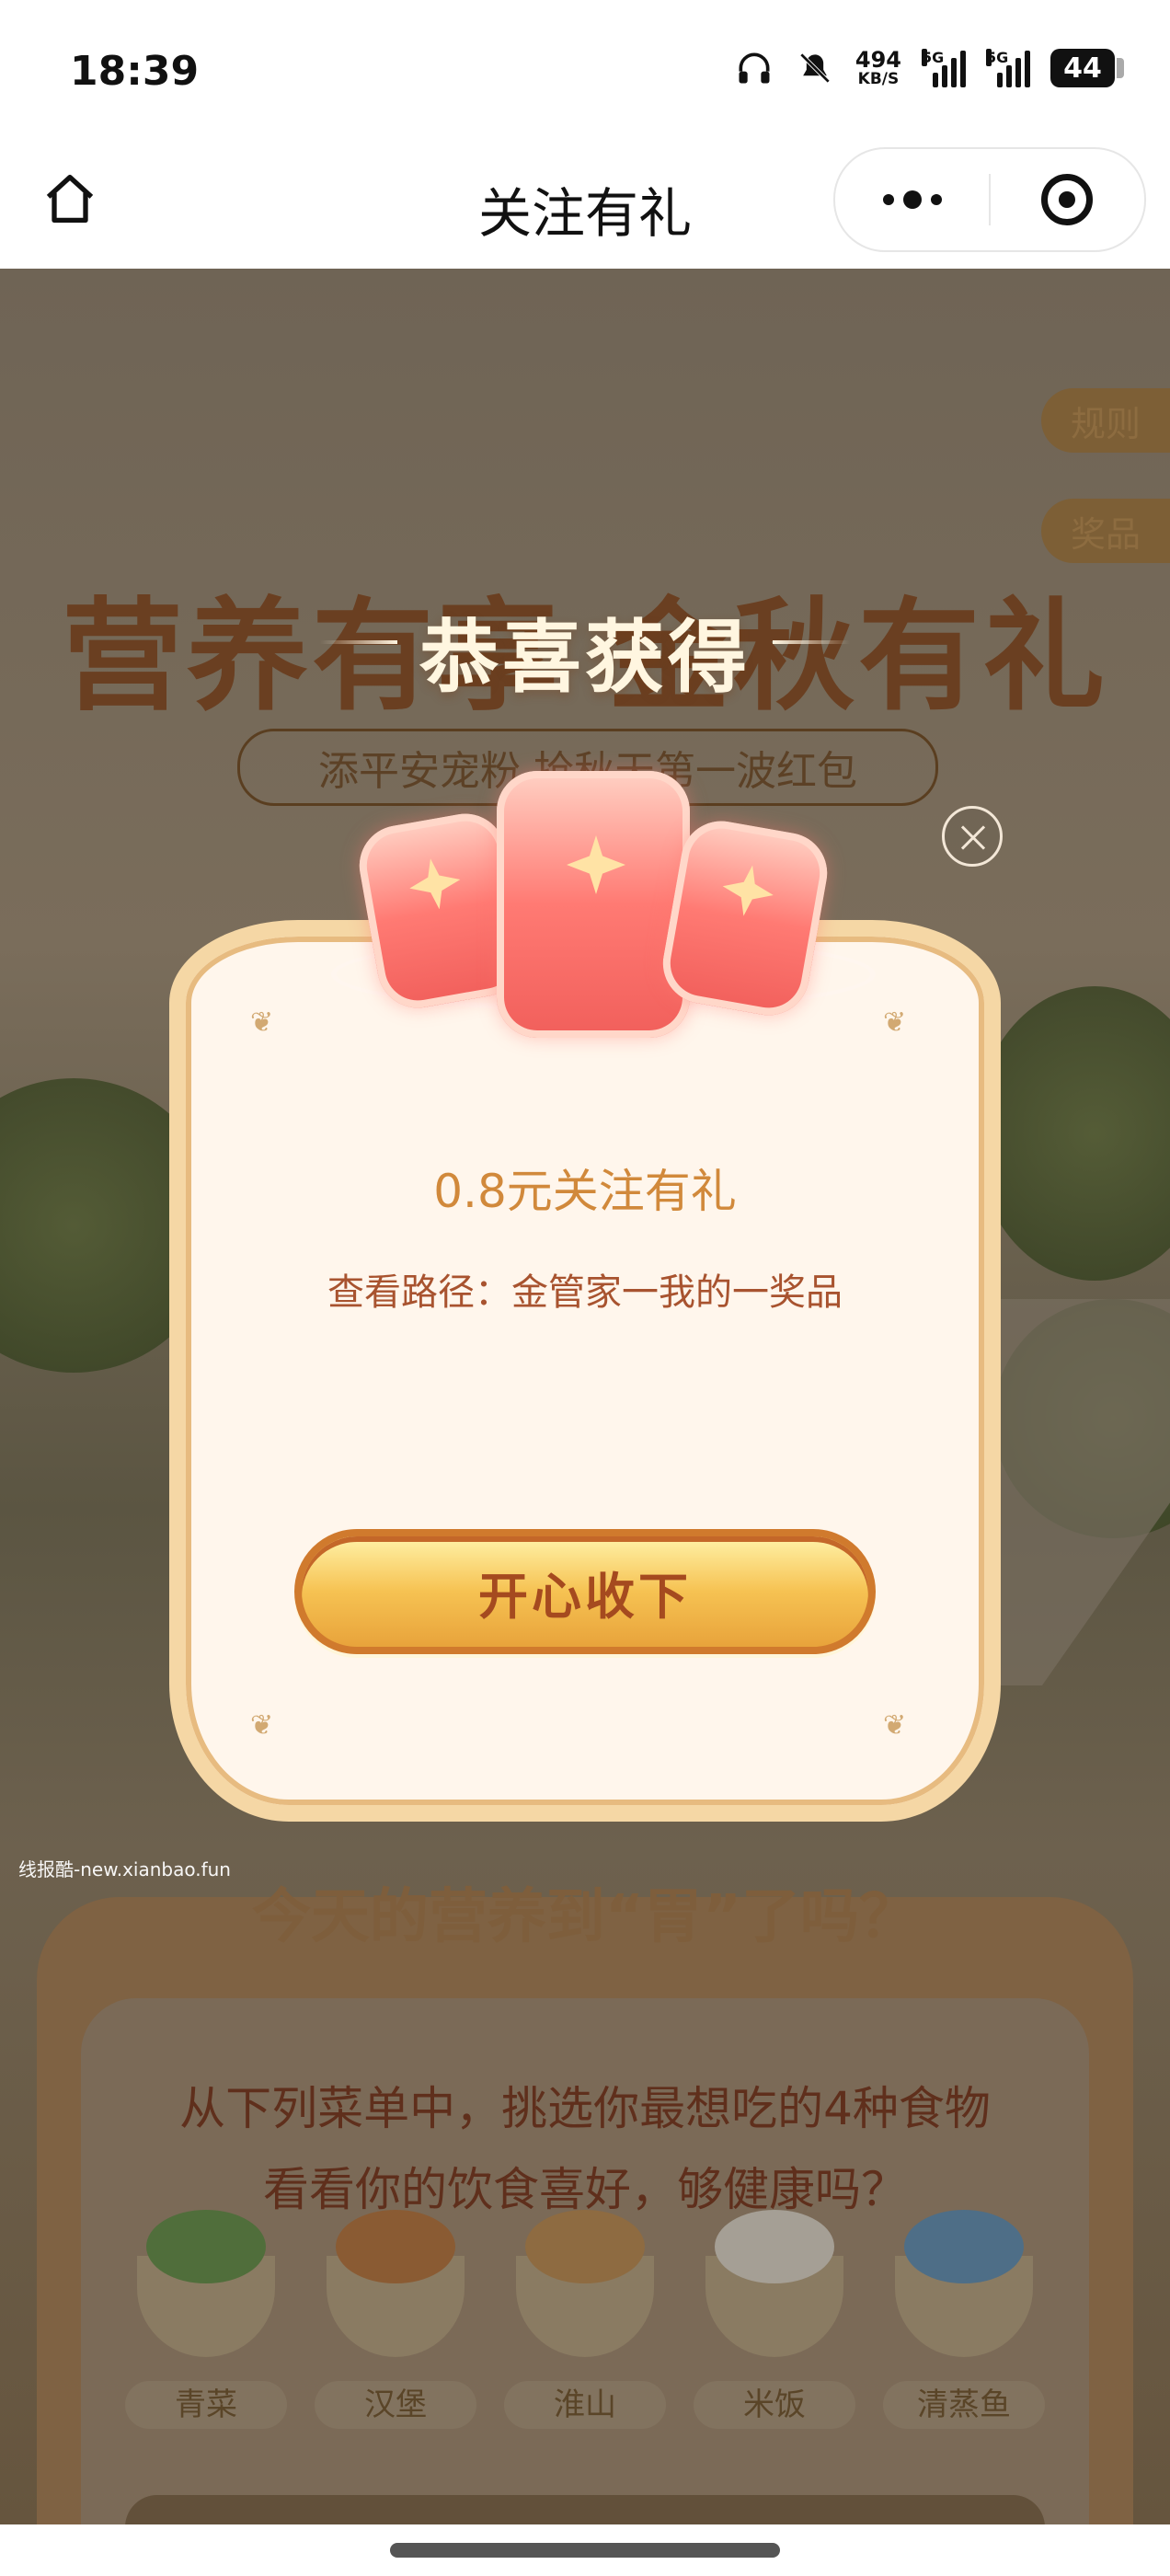  I want to click on food-label: 清蒸鱼, so click(964, 2405).